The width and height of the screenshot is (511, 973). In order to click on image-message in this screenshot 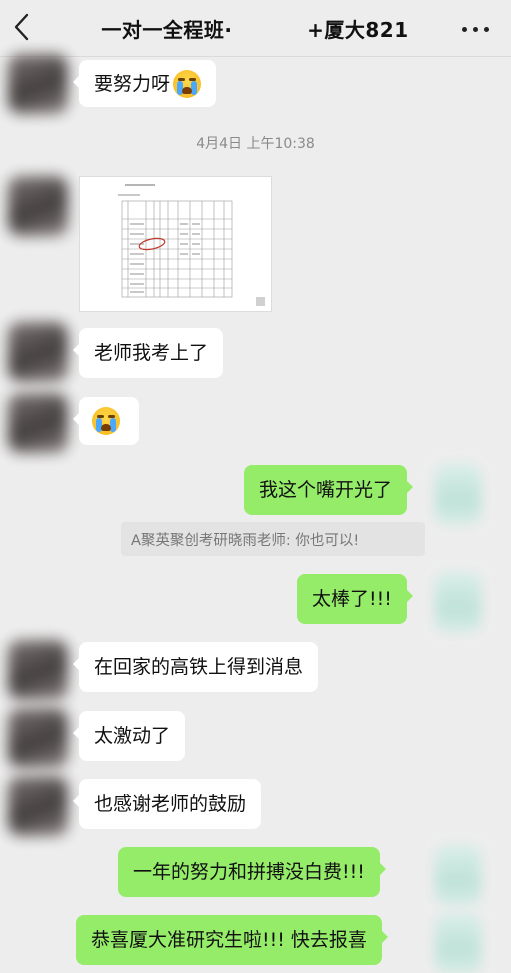, I will do `click(175, 244)`.